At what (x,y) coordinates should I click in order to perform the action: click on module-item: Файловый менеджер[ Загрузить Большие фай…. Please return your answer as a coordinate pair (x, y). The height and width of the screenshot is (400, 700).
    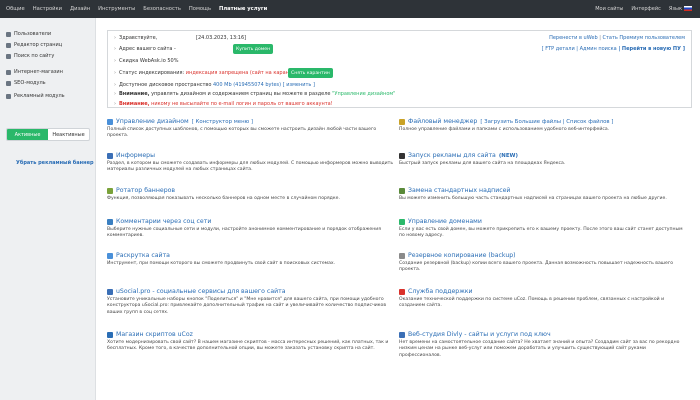
    Looking at the image, I should click on (544, 125).